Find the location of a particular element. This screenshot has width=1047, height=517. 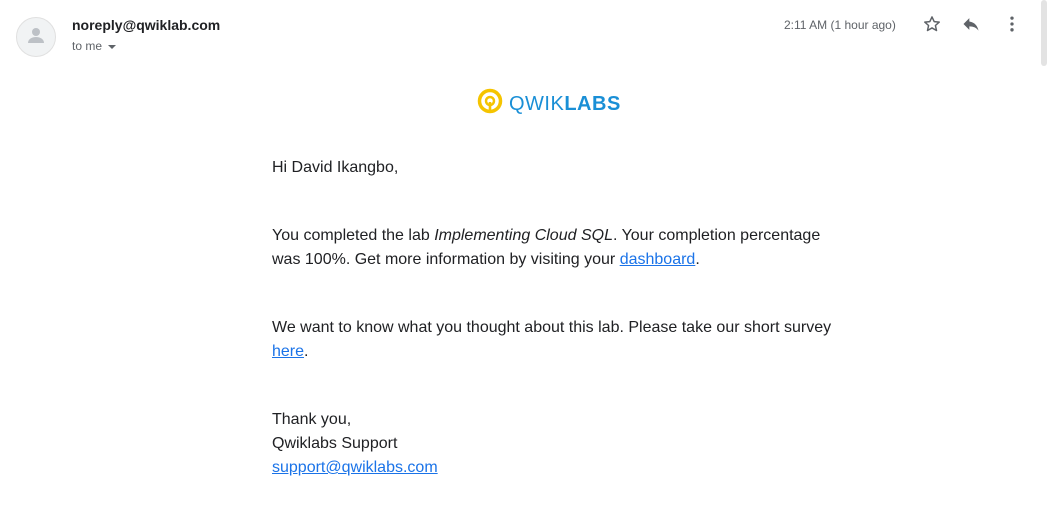

sender-address: noreply@qwiklab.com is located at coordinates (146, 25).